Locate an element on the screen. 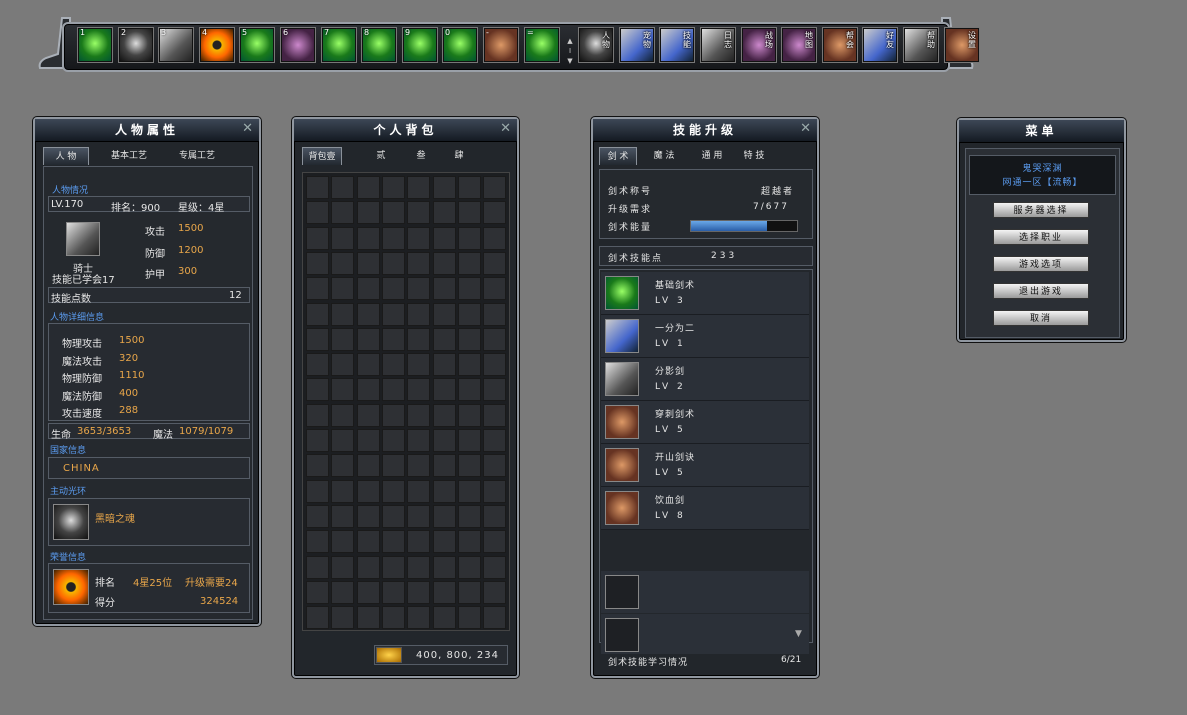  skill-row: 一分为二 LV 1 is located at coordinates (705, 336).